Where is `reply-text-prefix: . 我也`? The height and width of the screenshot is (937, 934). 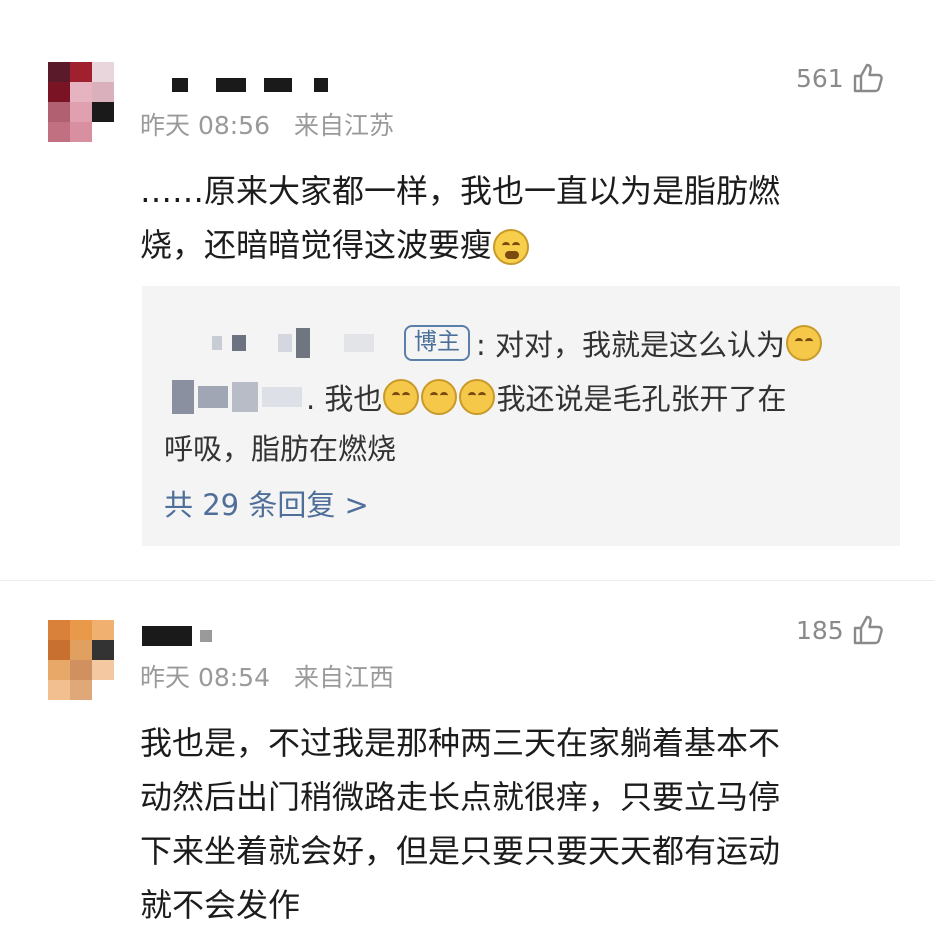
reply-text-prefix: . 我也 is located at coordinates (344, 399).